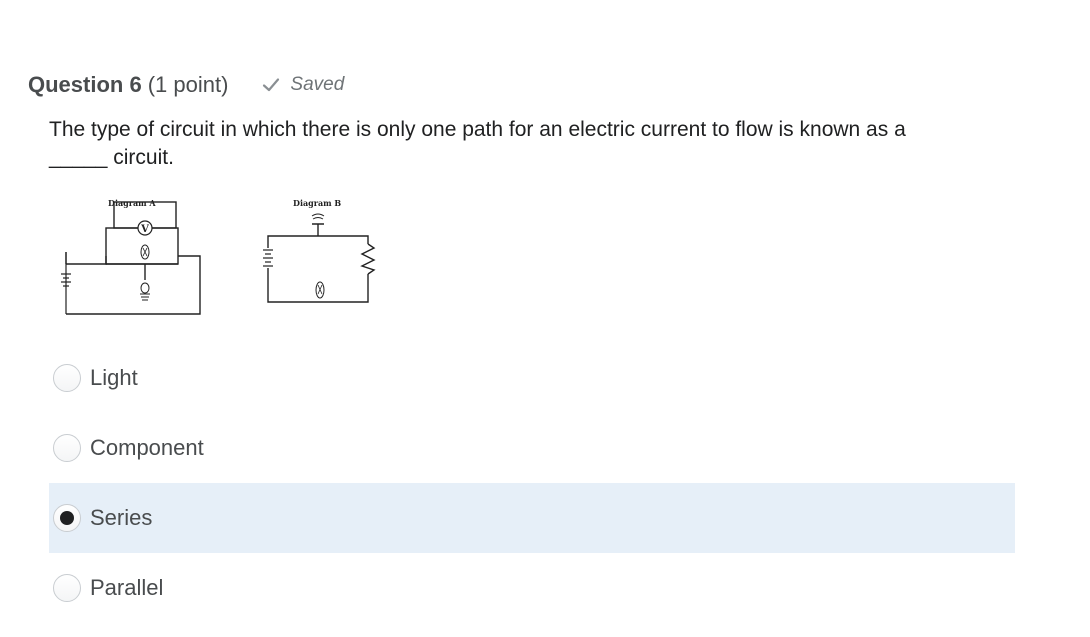  Describe the element at coordinates (67, 588) in the screenshot. I see `radio-button-parallel` at that location.